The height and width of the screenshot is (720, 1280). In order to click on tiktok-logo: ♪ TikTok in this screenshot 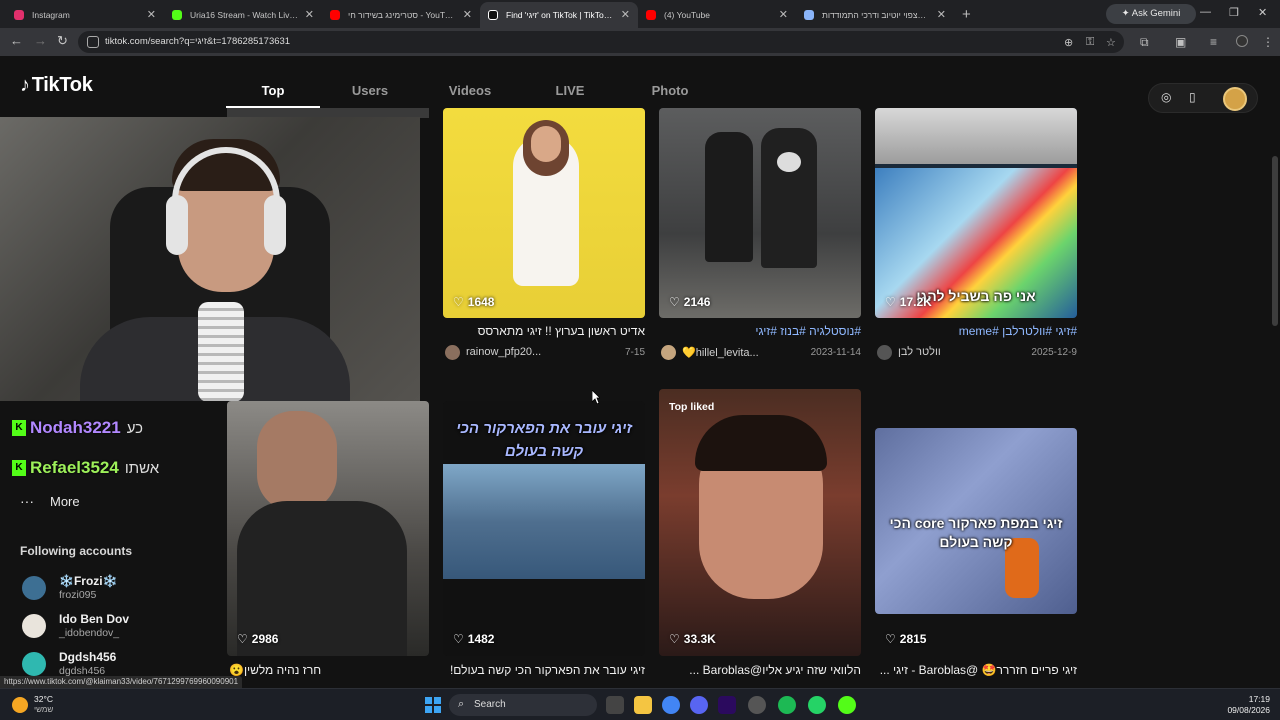, I will do `click(56, 85)`.